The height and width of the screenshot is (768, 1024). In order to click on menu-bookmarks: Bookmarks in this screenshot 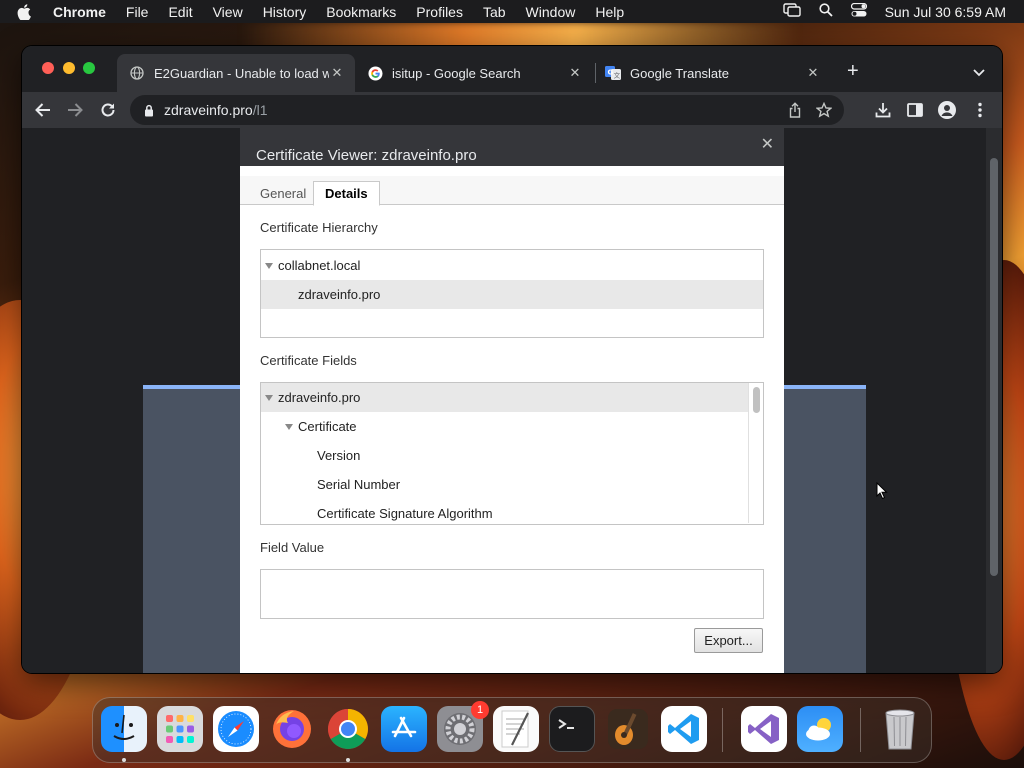, I will do `click(361, 12)`.